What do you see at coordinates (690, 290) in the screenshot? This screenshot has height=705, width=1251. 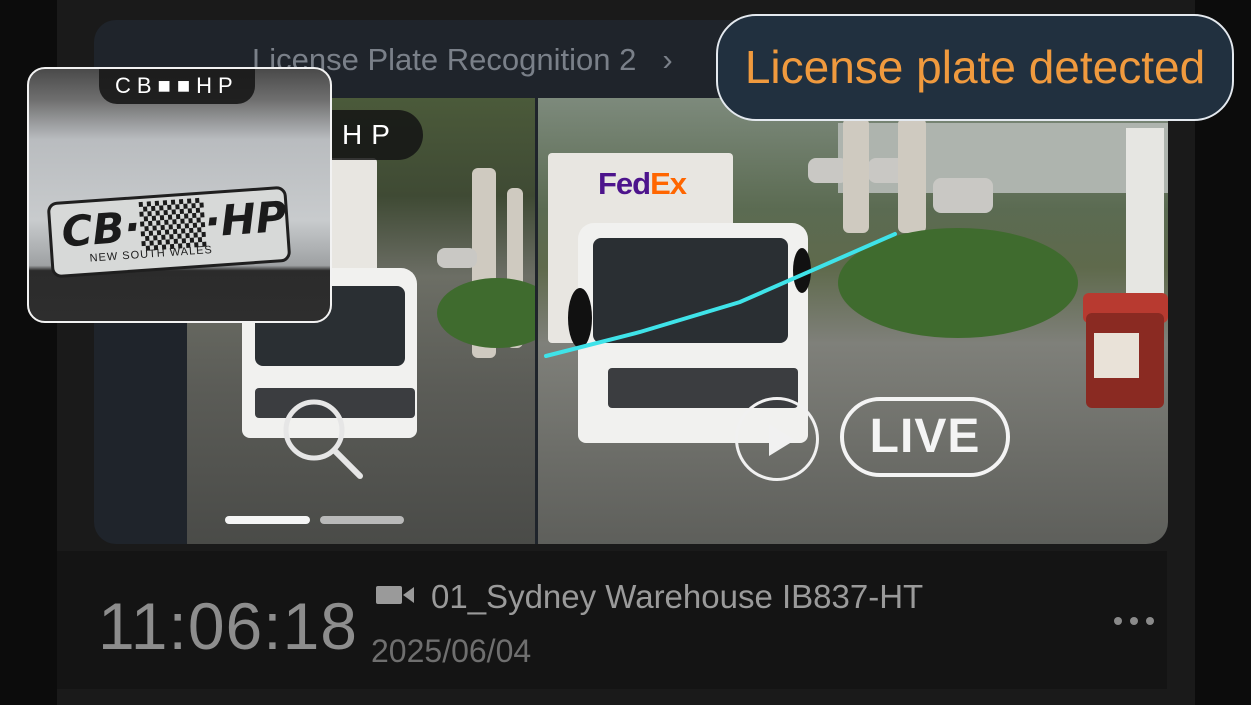 I see `truck-windshield` at bounding box center [690, 290].